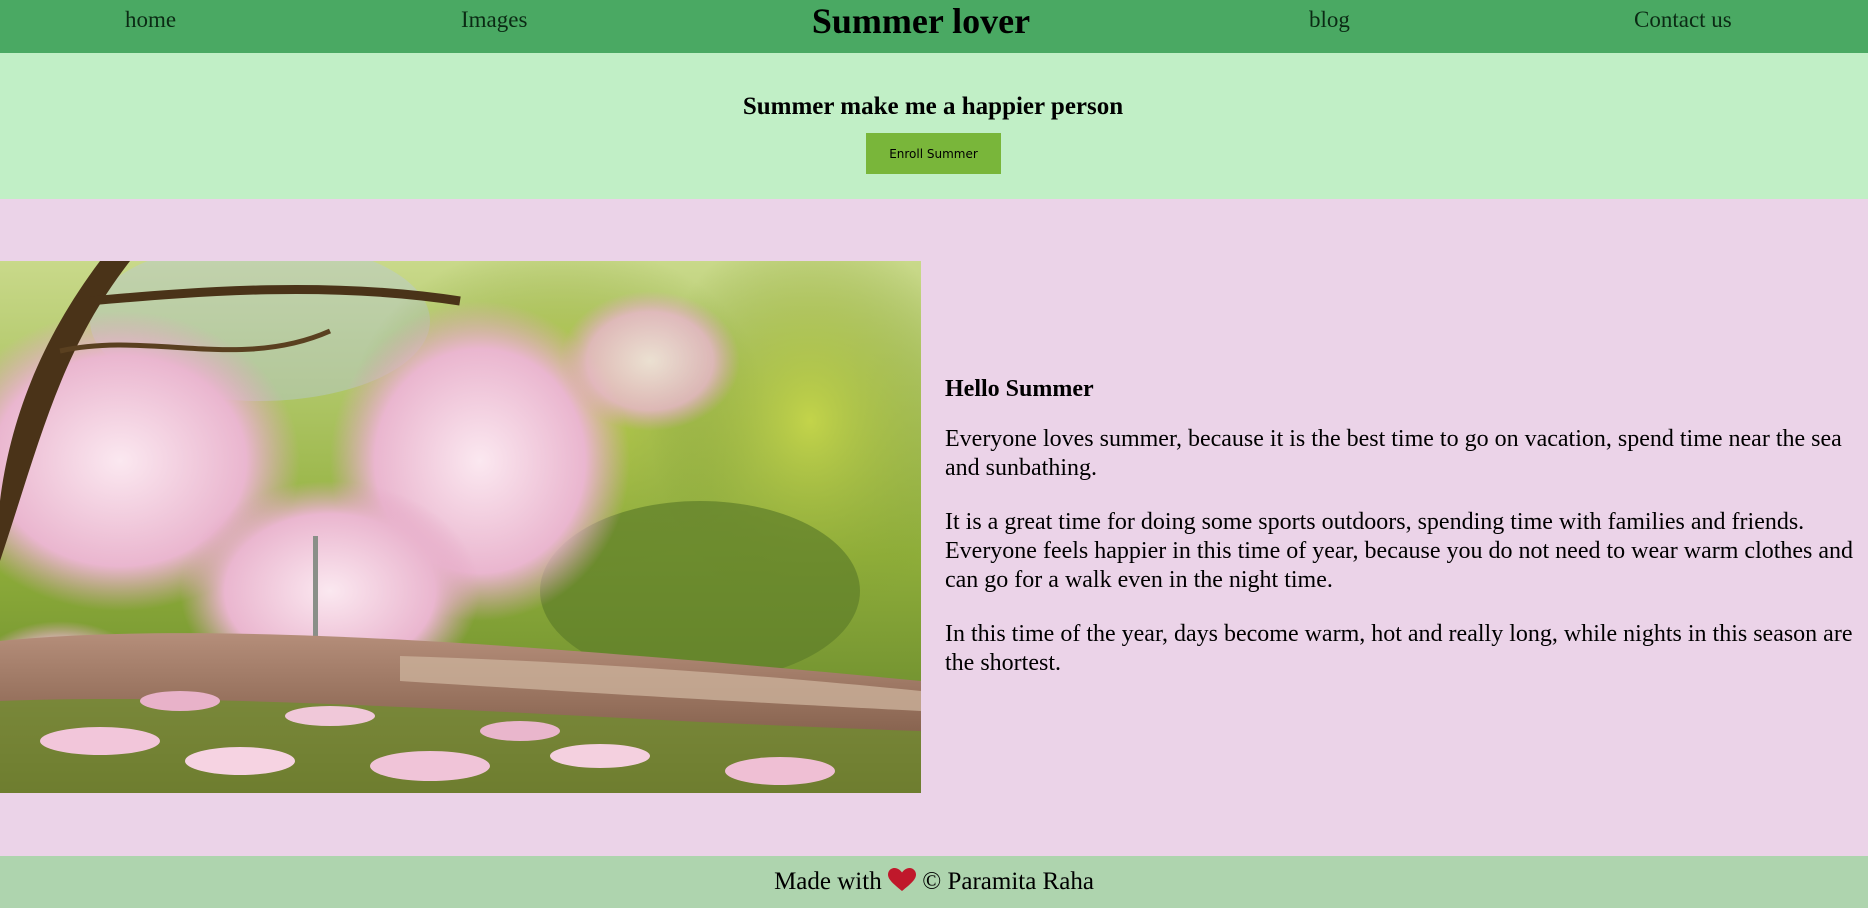  Describe the element at coordinates (901, 879) in the screenshot. I see `heart-icon` at that location.